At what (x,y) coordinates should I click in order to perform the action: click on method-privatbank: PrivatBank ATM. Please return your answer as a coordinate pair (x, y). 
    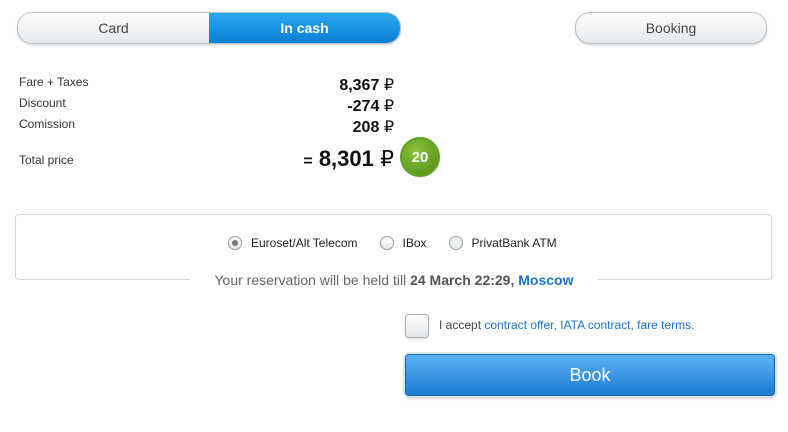
    Looking at the image, I should click on (502, 243).